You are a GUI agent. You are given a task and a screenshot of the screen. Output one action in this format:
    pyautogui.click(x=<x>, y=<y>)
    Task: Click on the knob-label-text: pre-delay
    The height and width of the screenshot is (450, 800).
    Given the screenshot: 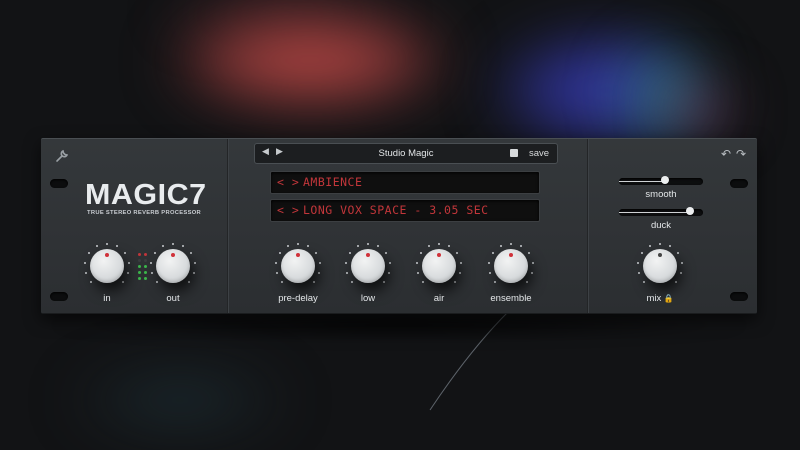 What is the action you would take?
    pyautogui.click(x=298, y=298)
    